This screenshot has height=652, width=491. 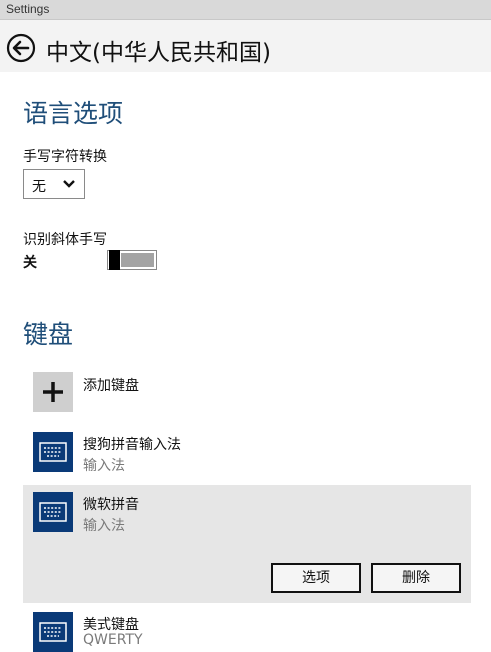 I want to click on window-titlebar: Settings, so click(x=245, y=10).